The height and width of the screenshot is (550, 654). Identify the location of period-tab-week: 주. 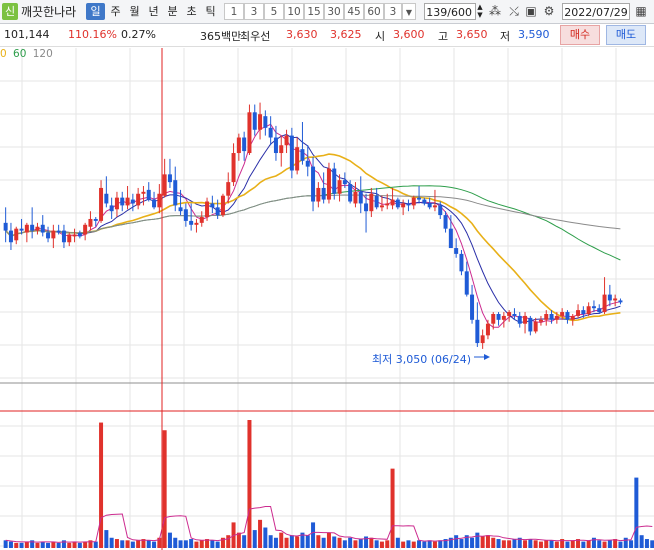
(115, 11).